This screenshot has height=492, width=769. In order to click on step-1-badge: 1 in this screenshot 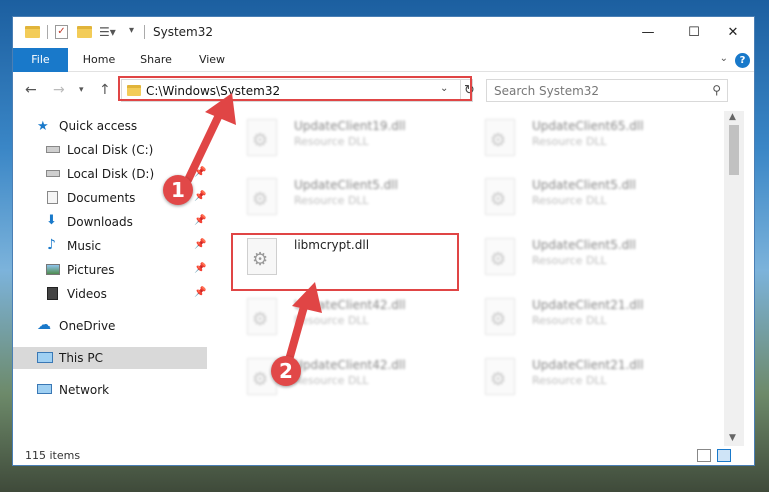, I will do `click(178, 190)`.